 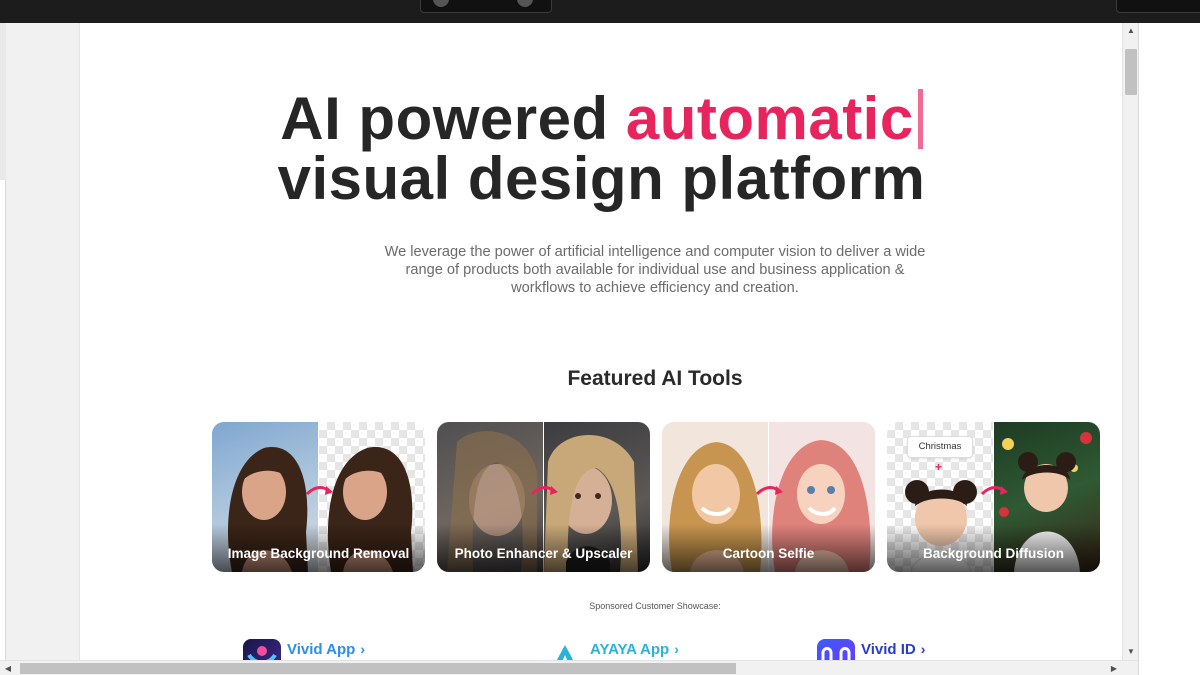 What do you see at coordinates (600, 11) in the screenshot?
I see `top-toolbar` at bounding box center [600, 11].